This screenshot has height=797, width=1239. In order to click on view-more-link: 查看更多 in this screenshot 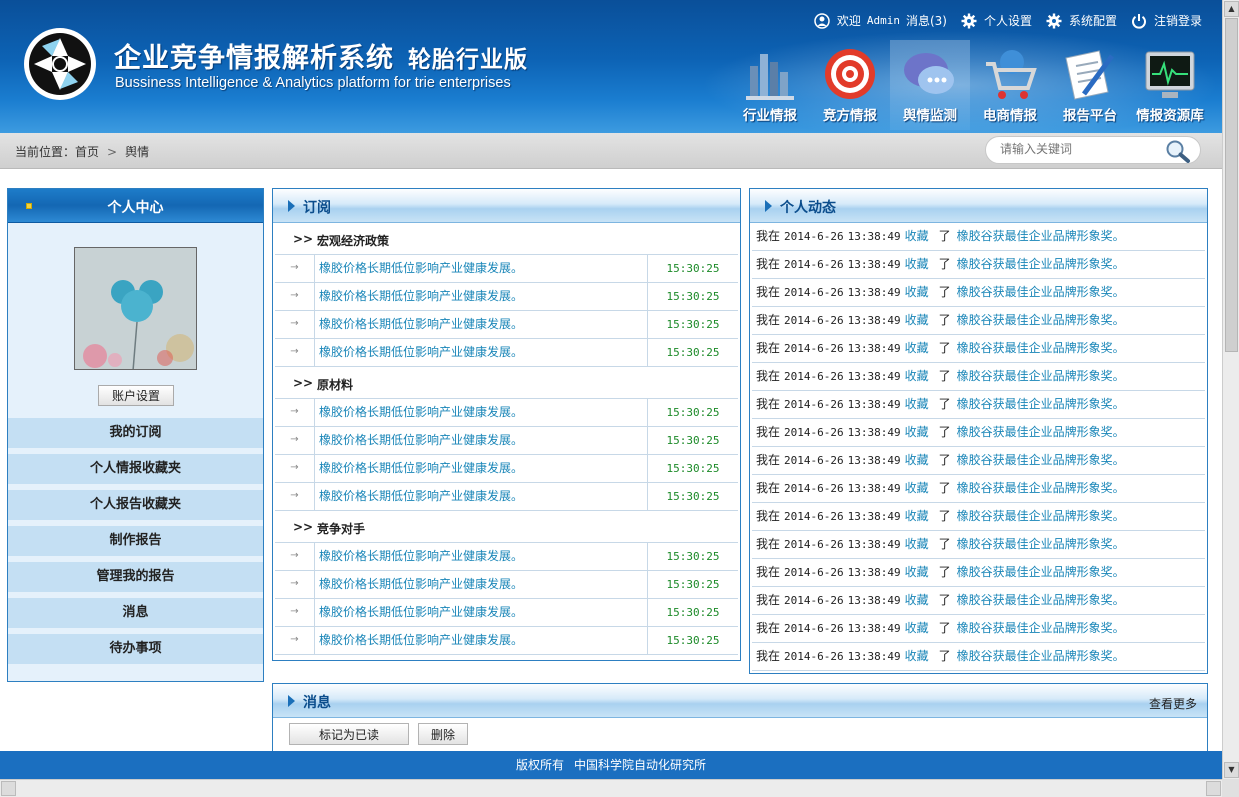, I will do `click(1173, 703)`.